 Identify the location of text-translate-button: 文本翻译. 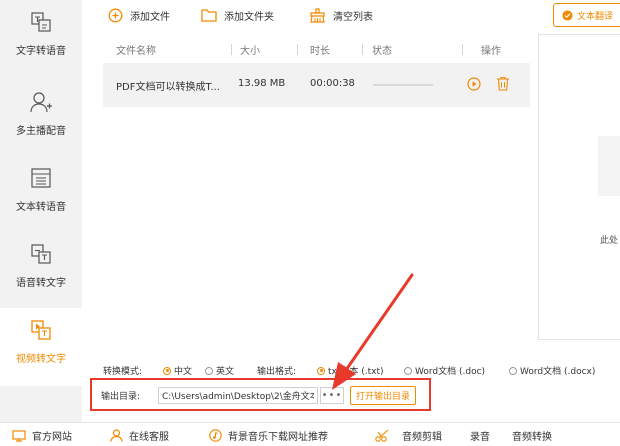
(586, 15).